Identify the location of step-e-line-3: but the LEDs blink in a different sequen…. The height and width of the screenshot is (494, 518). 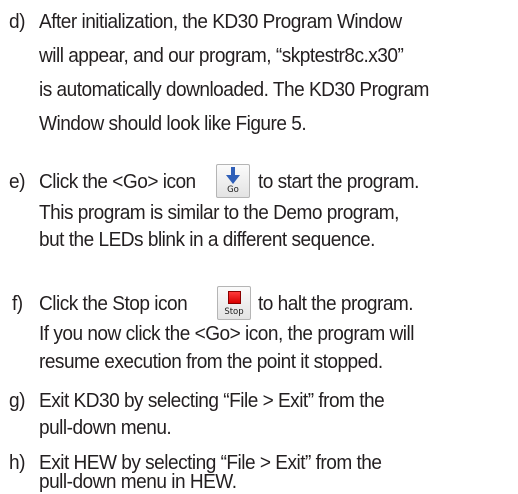
(207, 239).